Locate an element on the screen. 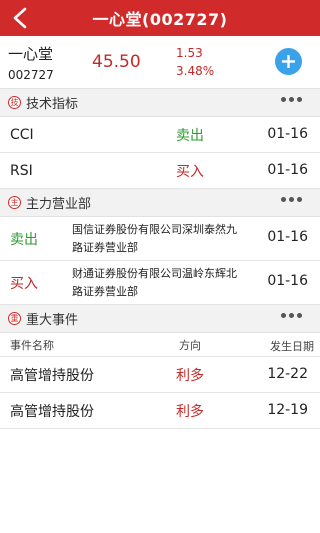 The height and width of the screenshot is (533, 320). plus-icon is located at coordinates (288, 61).